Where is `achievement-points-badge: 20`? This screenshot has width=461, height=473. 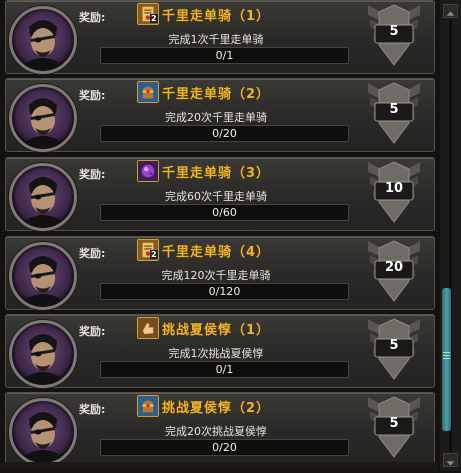 achievement-points-badge: 20 is located at coordinates (394, 271).